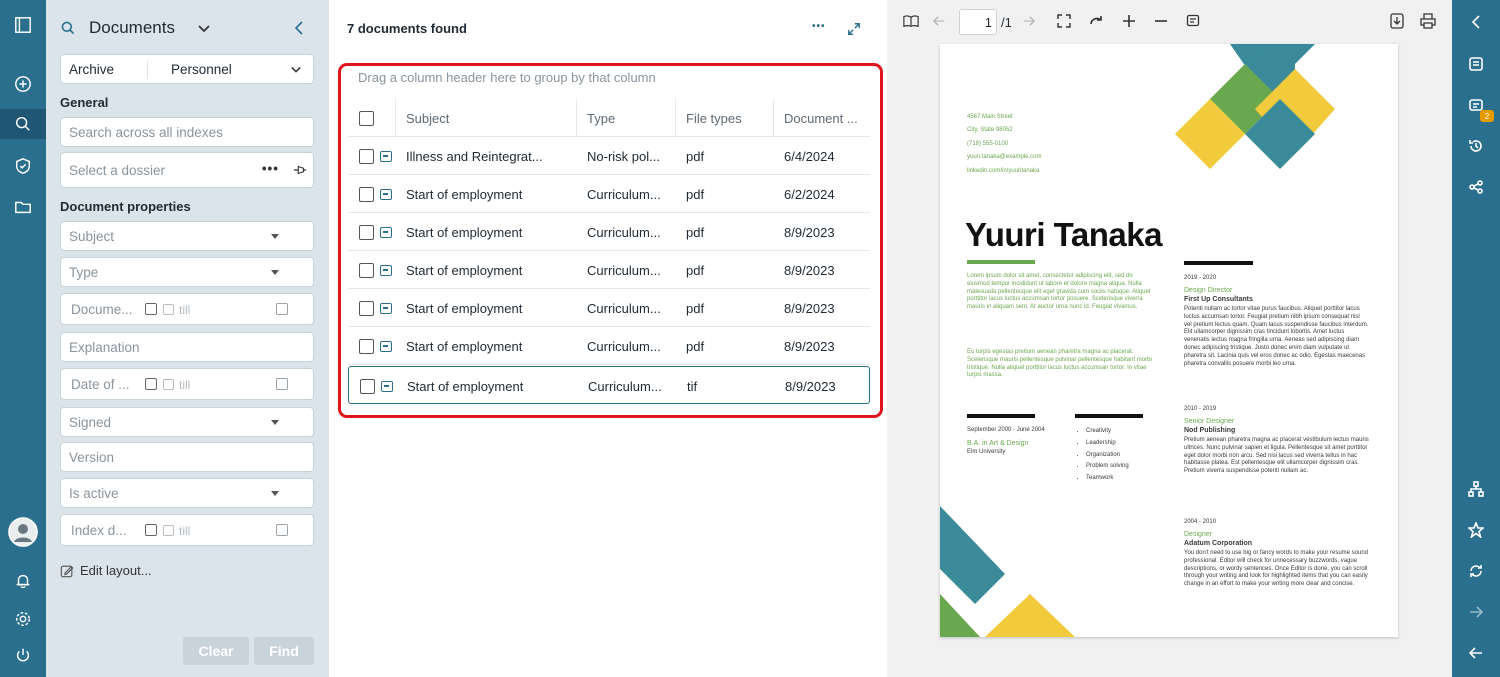  What do you see at coordinates (481, 118) in the screenshot?
I see `column-header-subject: Subject` at bounding box center [481, 118].